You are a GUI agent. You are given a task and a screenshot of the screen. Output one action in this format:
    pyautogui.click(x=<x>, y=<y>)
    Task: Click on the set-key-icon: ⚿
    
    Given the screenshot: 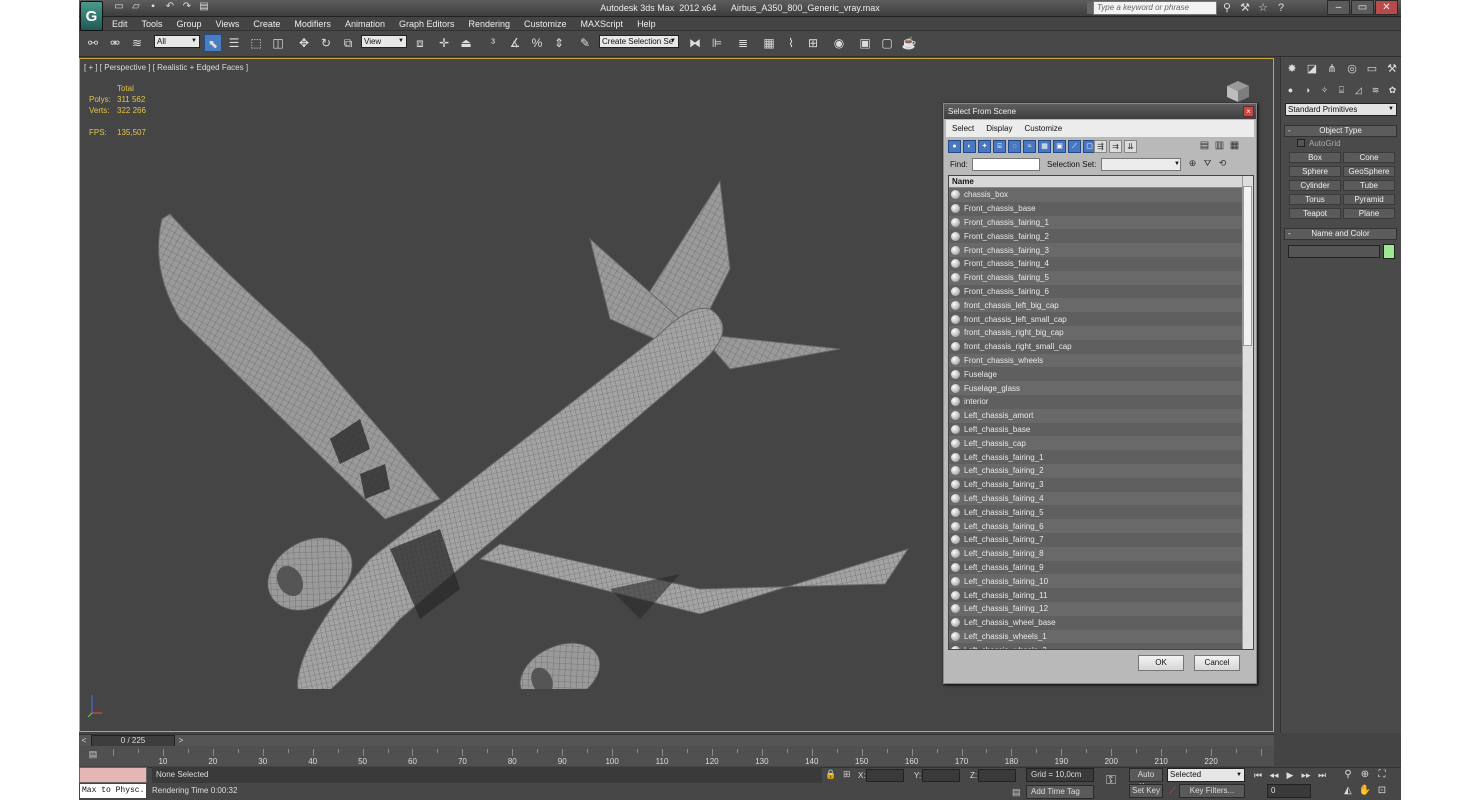 What is the action you would take?
    pyautogui.click(x=1111, y=780)
    